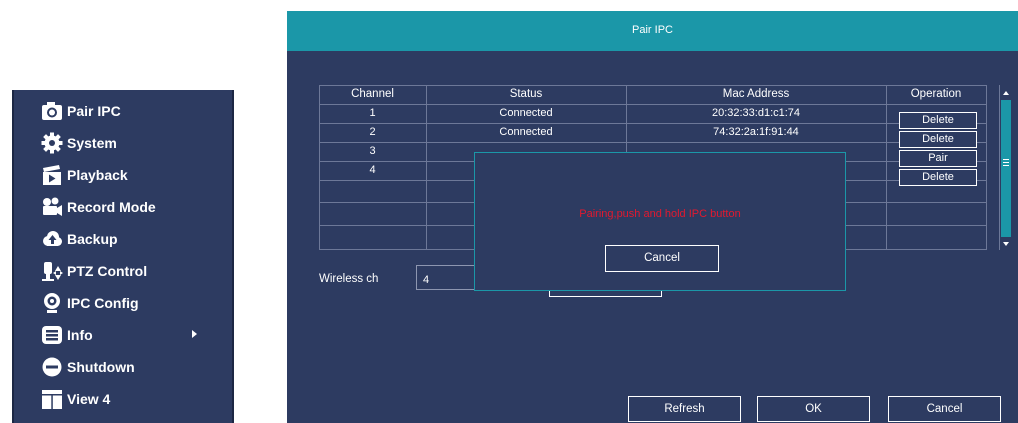 This screenshot has width=1018, height=423. I want to click on wireless-channel-label: Wireless ch, so click(349, 279).